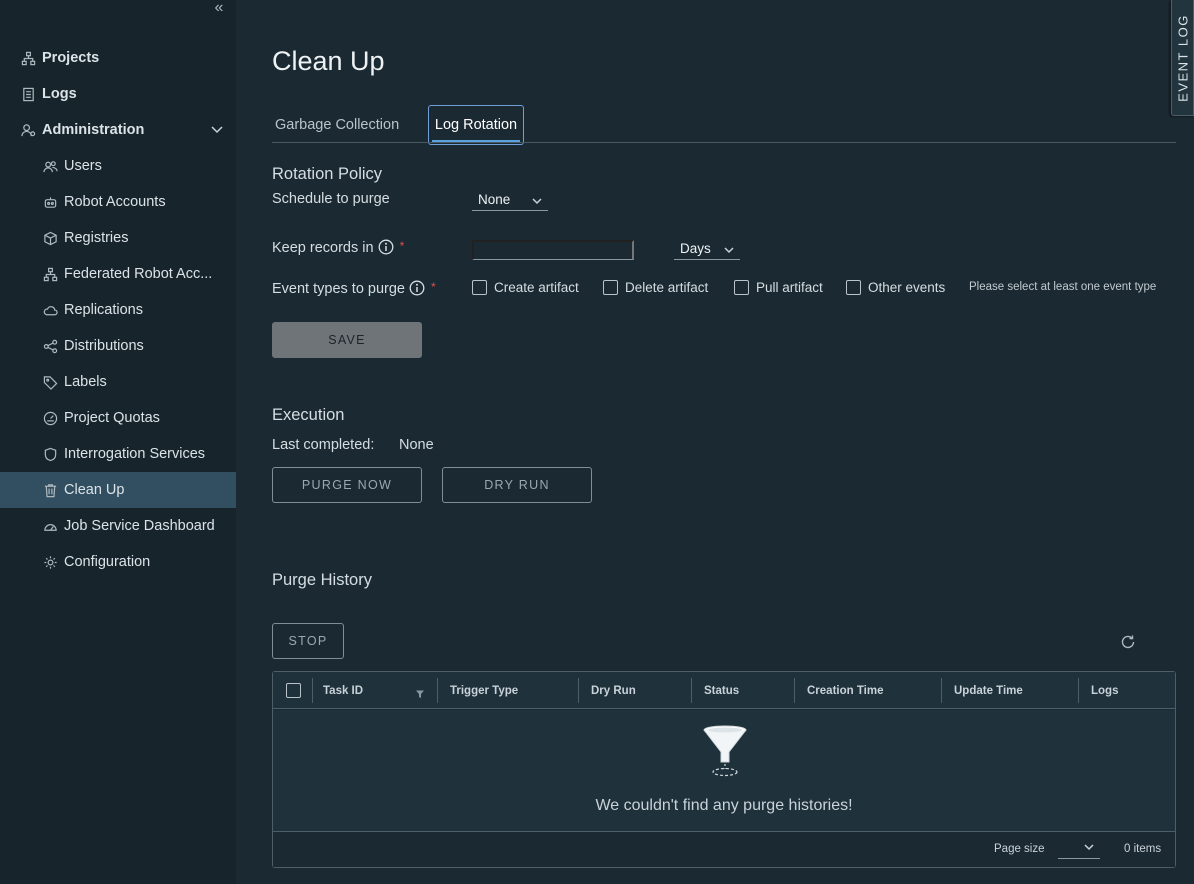  I want to click on schedule-select: None, so click(510, 200).